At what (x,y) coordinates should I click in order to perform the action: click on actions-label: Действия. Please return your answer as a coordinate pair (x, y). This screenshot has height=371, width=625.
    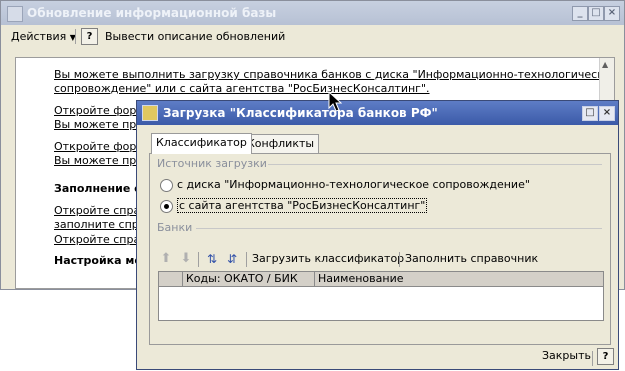
    Looking at the image, I should click on (39, 36).